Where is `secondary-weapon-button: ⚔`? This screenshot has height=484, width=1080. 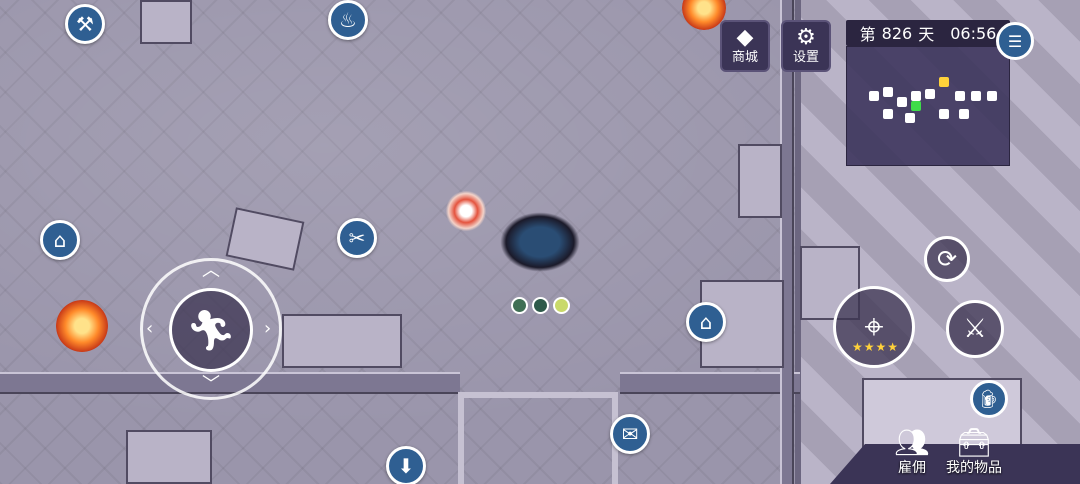
secondary-weapon-button: ⚔ is located at coordinates (975, 329).